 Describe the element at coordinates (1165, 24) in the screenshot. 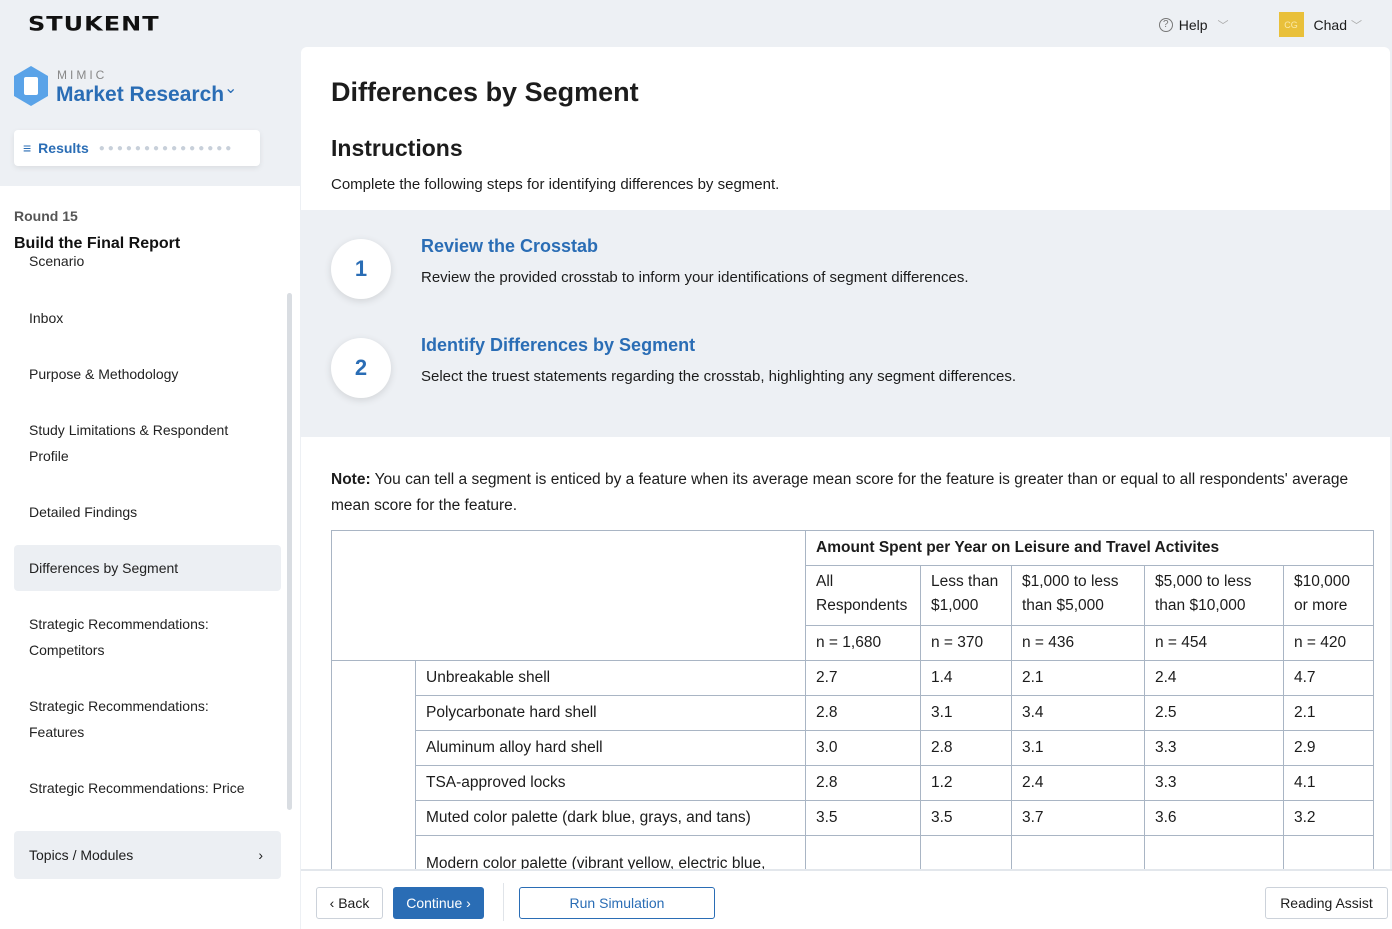

I see `help-icon: ?` at that location.